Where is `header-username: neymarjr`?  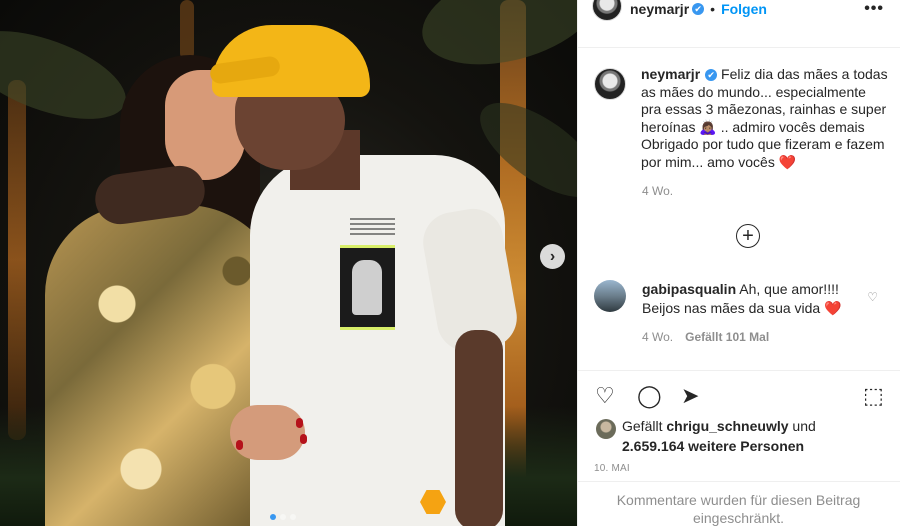
header-username: neymarjr is located at coordinates (659, 9).